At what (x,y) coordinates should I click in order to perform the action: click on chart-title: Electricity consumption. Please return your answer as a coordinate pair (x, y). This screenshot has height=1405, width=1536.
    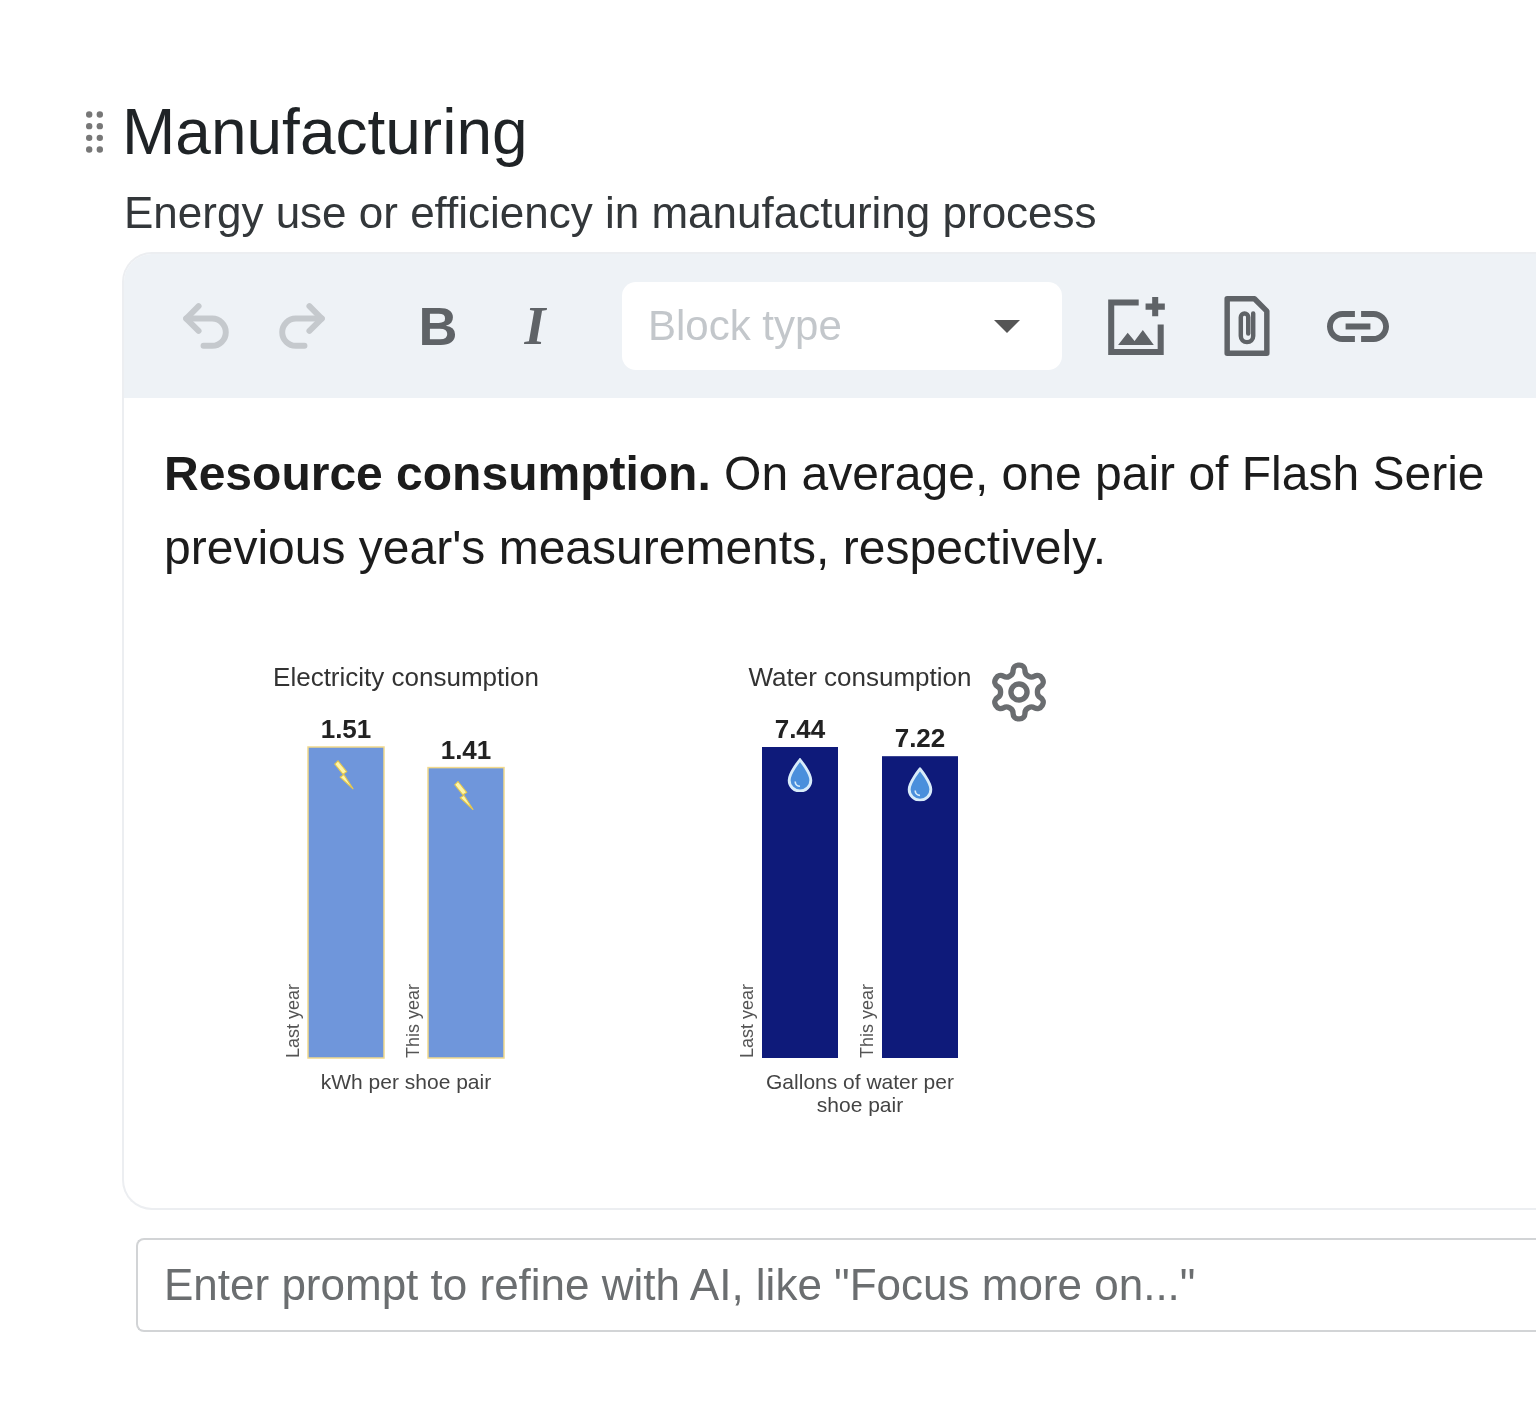
    Looking at the image, I should click on (406, 677).